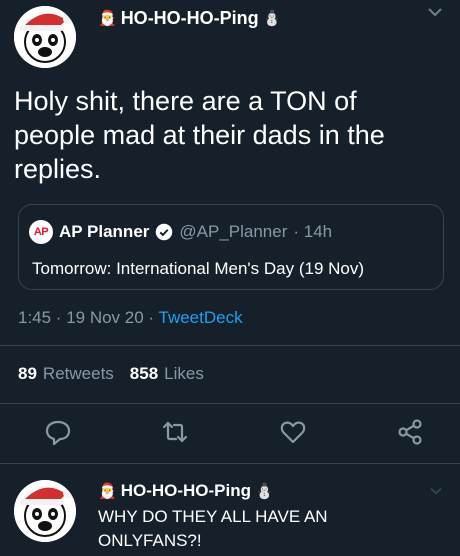 The height and width of the screenshot is (556, 460). What do you see at coordinates (58, 432) in the screenshot?
I see `reply-icon` at bounding box center [58, 432].